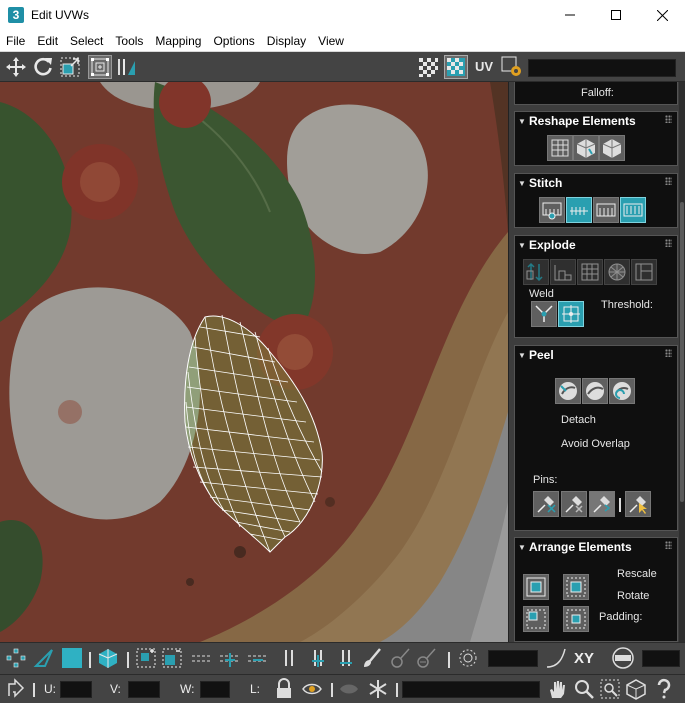  Describe the element at coordinates (144, 689) in the screenshot. I see `v-coordinate-field` at that location.